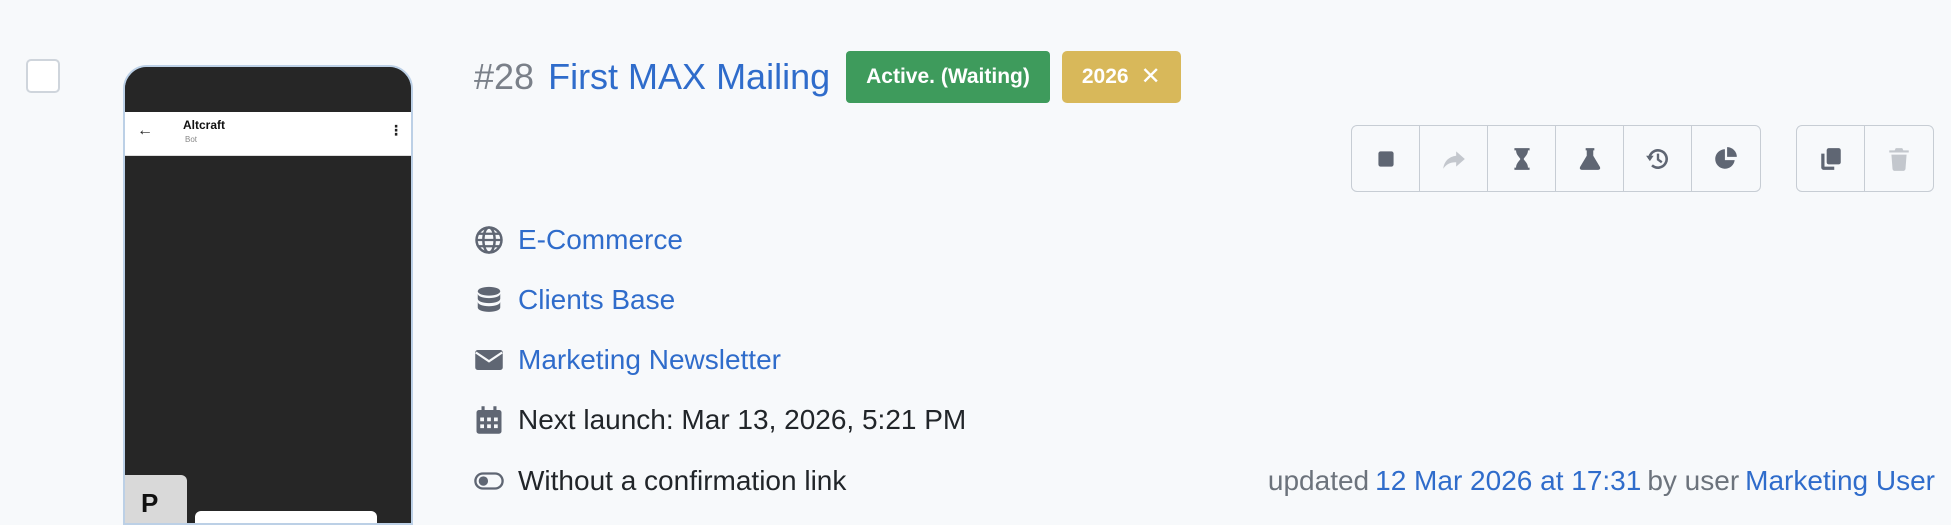  I want to click on share-icon, so click(1453, 159).